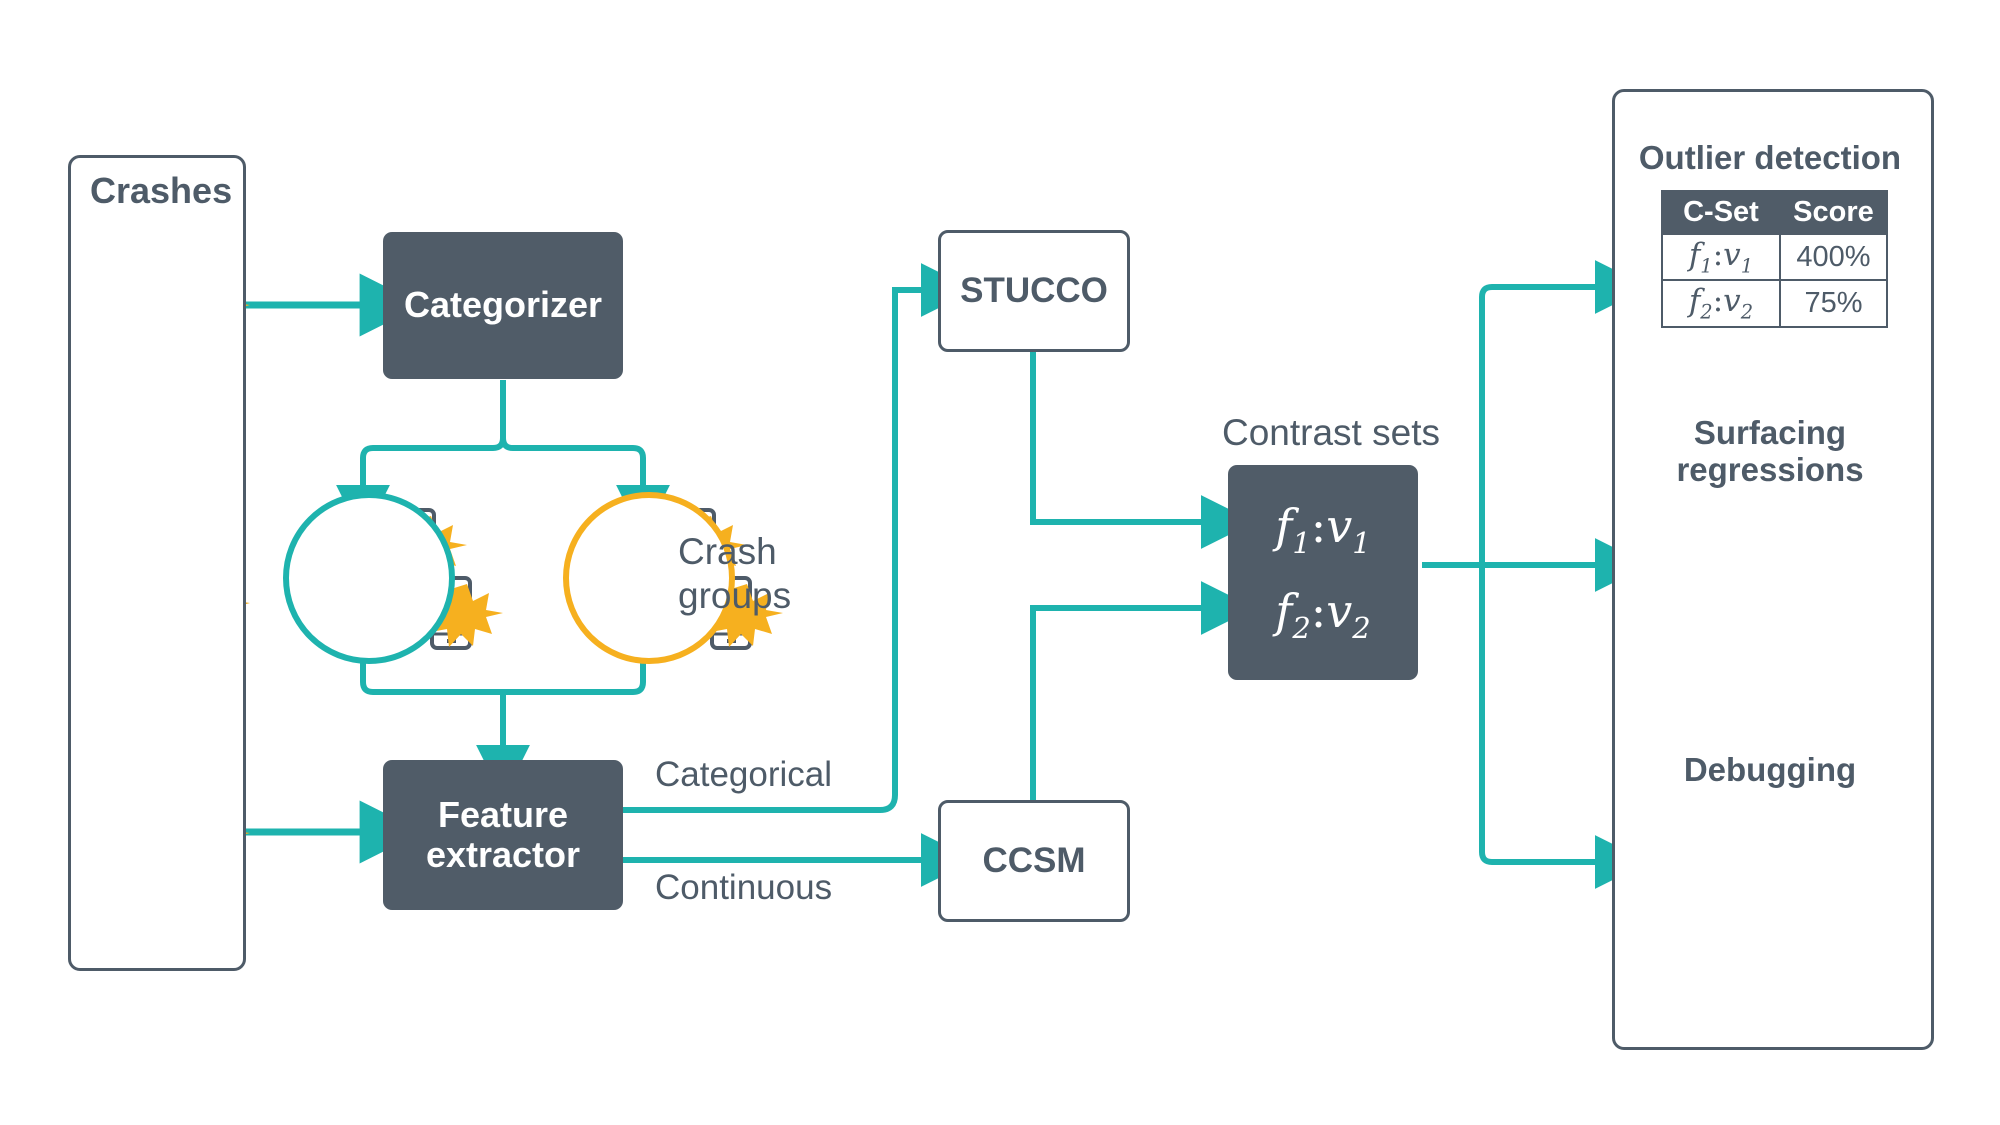 The height and width of the screenshot is (1125, 2000). I want to click on edge-stucco-to-contrast-sets, so click(1142, 448).